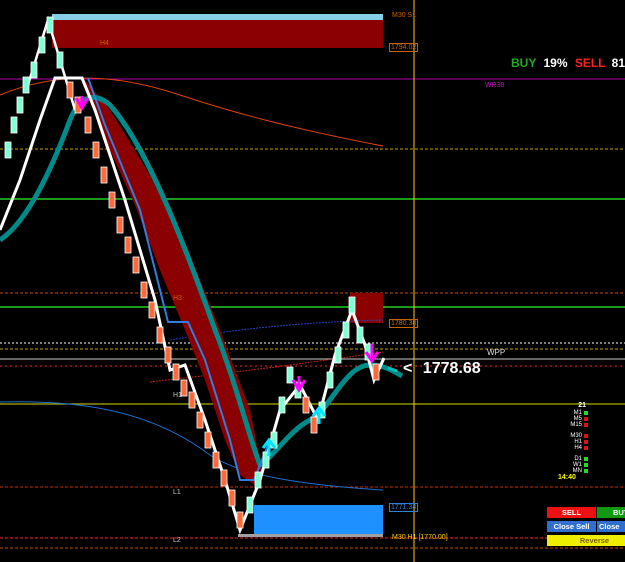 The image size is (625, 562). What do you see at coordinates (192, 112) in the screenshot?
I see `ma-red-slow` at bounding box center [192, 112].